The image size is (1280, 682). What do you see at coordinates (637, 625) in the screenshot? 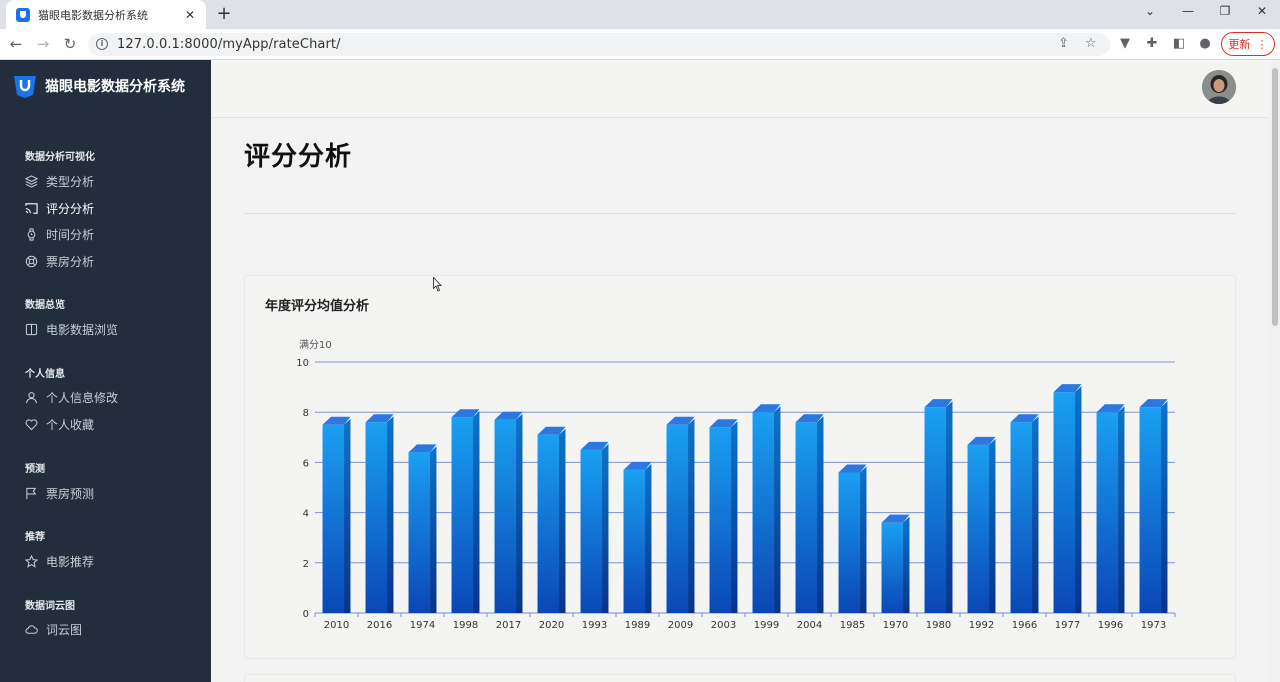
I see `x-tick-label: 1989` at bounding box center [637, 625].